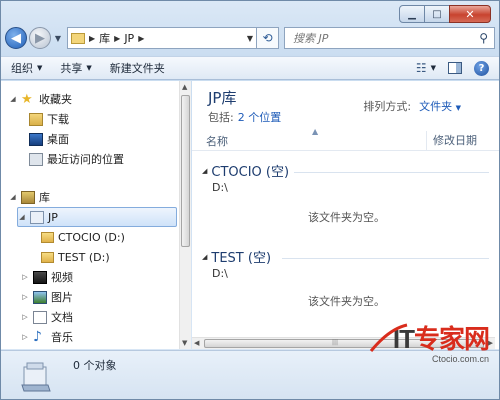  What do you see at coordinates (47, 337) in the screenshot?
I see `sidebar-item-music: ▷ ♪ 音乐` at bounding box center [47, 337].